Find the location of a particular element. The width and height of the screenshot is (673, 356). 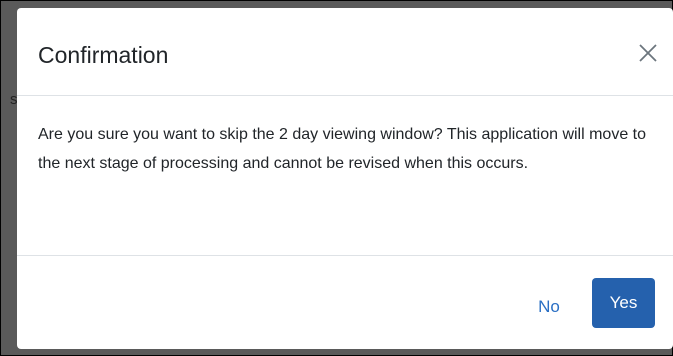

close-icon is located at coordinates (648, 53).